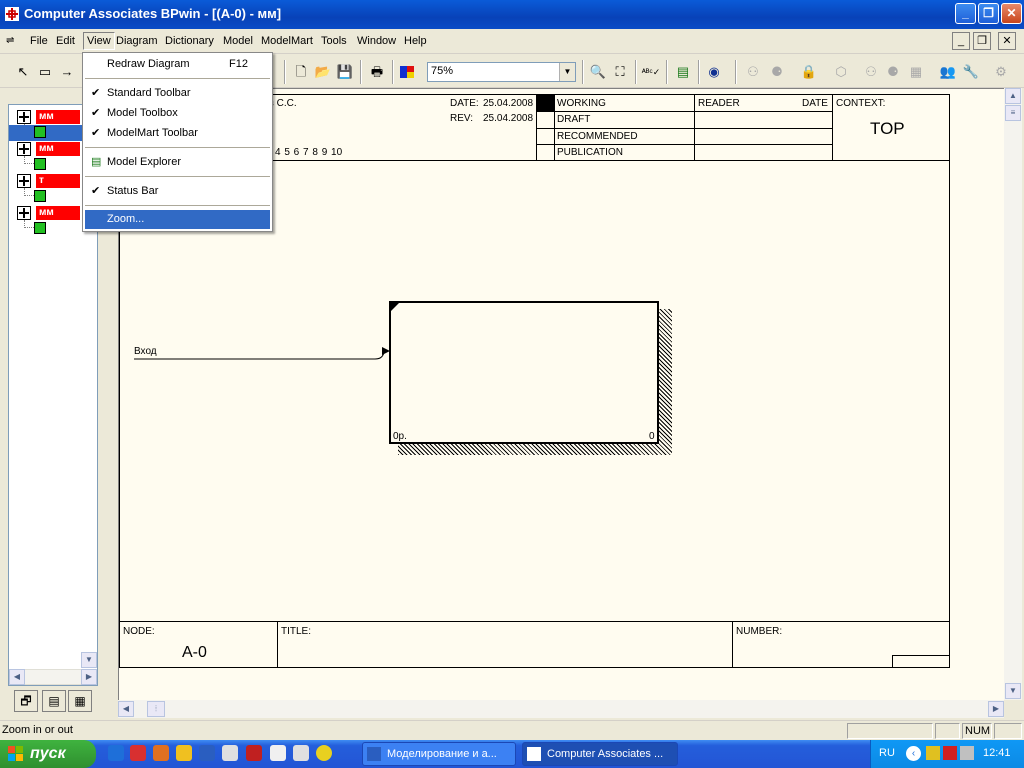 This screenshot has height=768, width=1024. What do you see at coordinates (177, 64) in the screenshot?
I see `menu-item-redraw-diagram: Redraw Diagram F12` at bounding box center [177, 64].